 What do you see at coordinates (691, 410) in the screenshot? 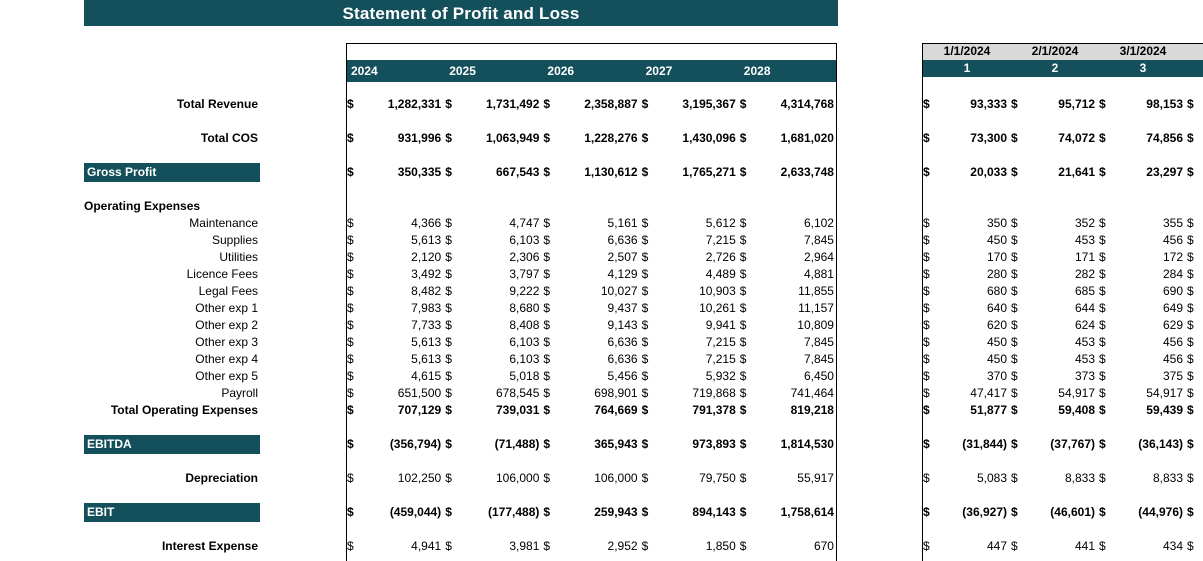
I see `cell-total-operating-expenses-2027: $791,378` at bounding box center [691, 410].